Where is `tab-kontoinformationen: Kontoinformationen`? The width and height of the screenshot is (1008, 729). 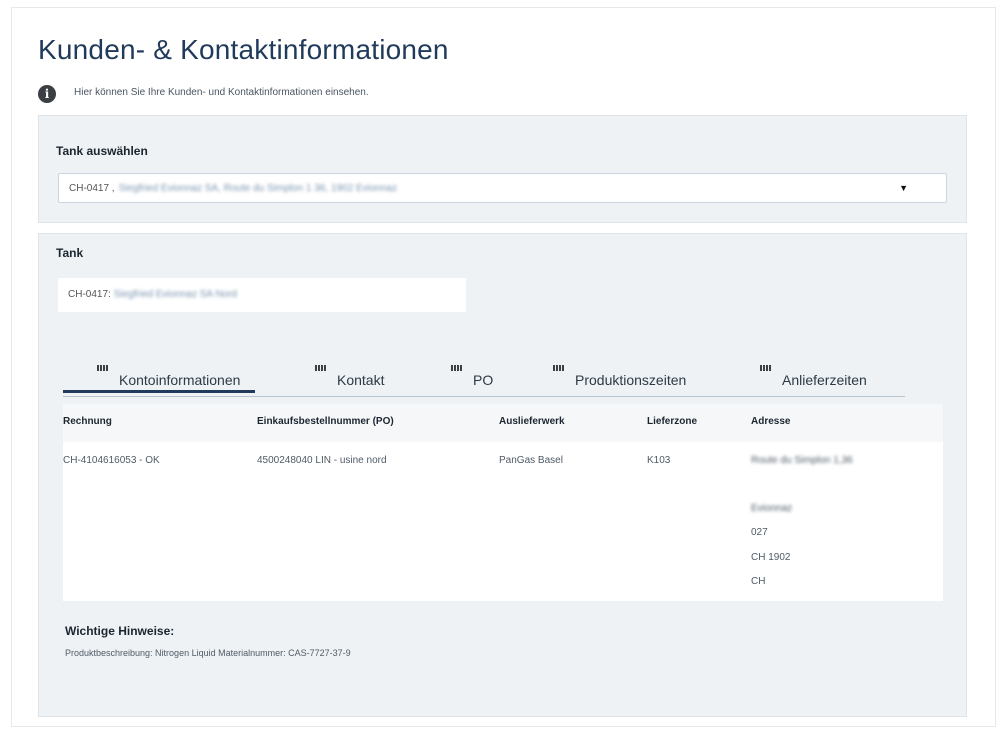 tab-kontoinformationen: Kontoinformationen is located at coordinates (159, 378).